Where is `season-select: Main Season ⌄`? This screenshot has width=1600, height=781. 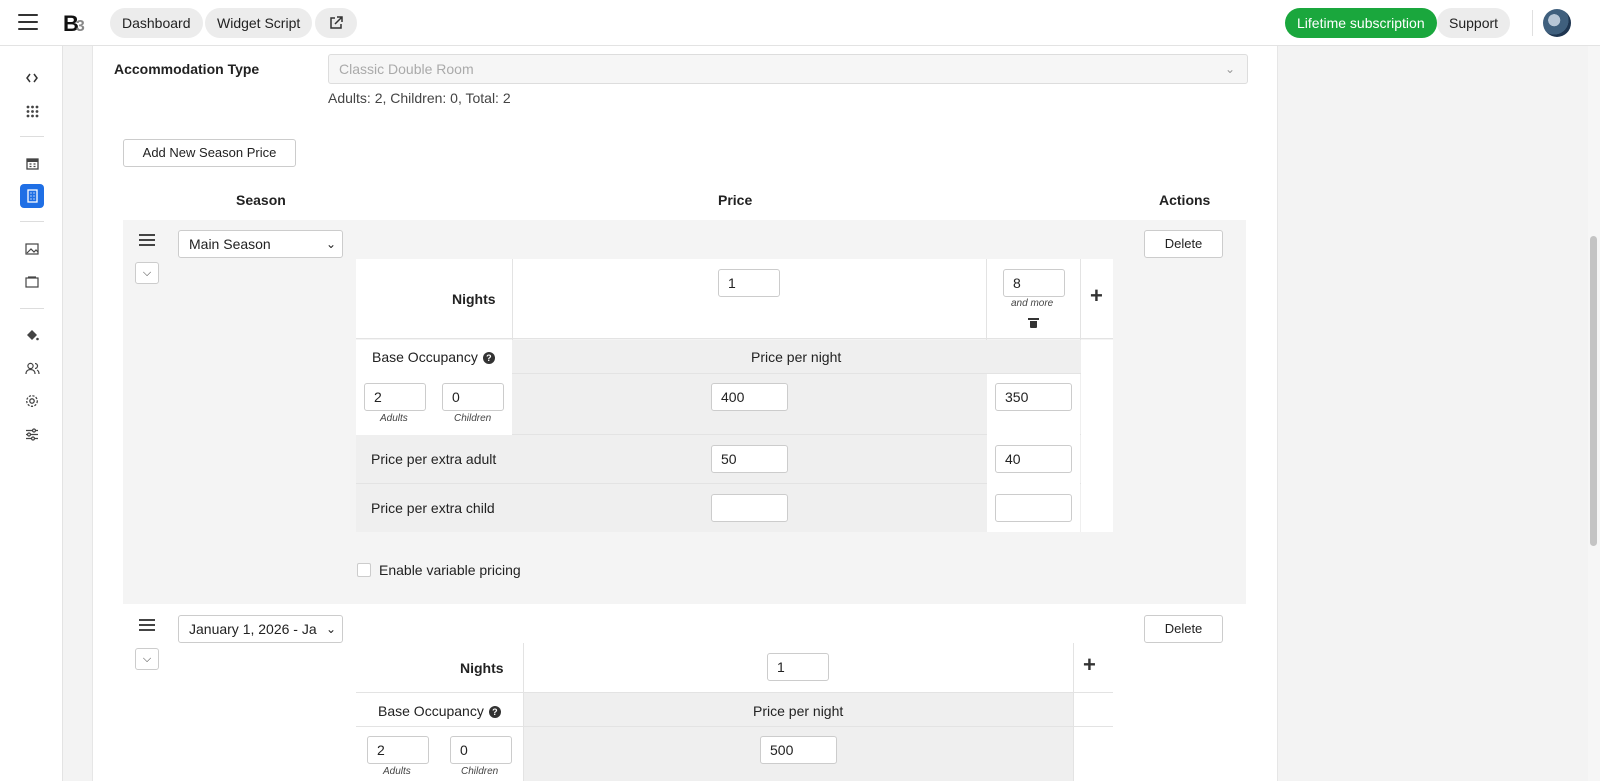
season-select: Main Season ⌄ is located at coordinates (260, 244).